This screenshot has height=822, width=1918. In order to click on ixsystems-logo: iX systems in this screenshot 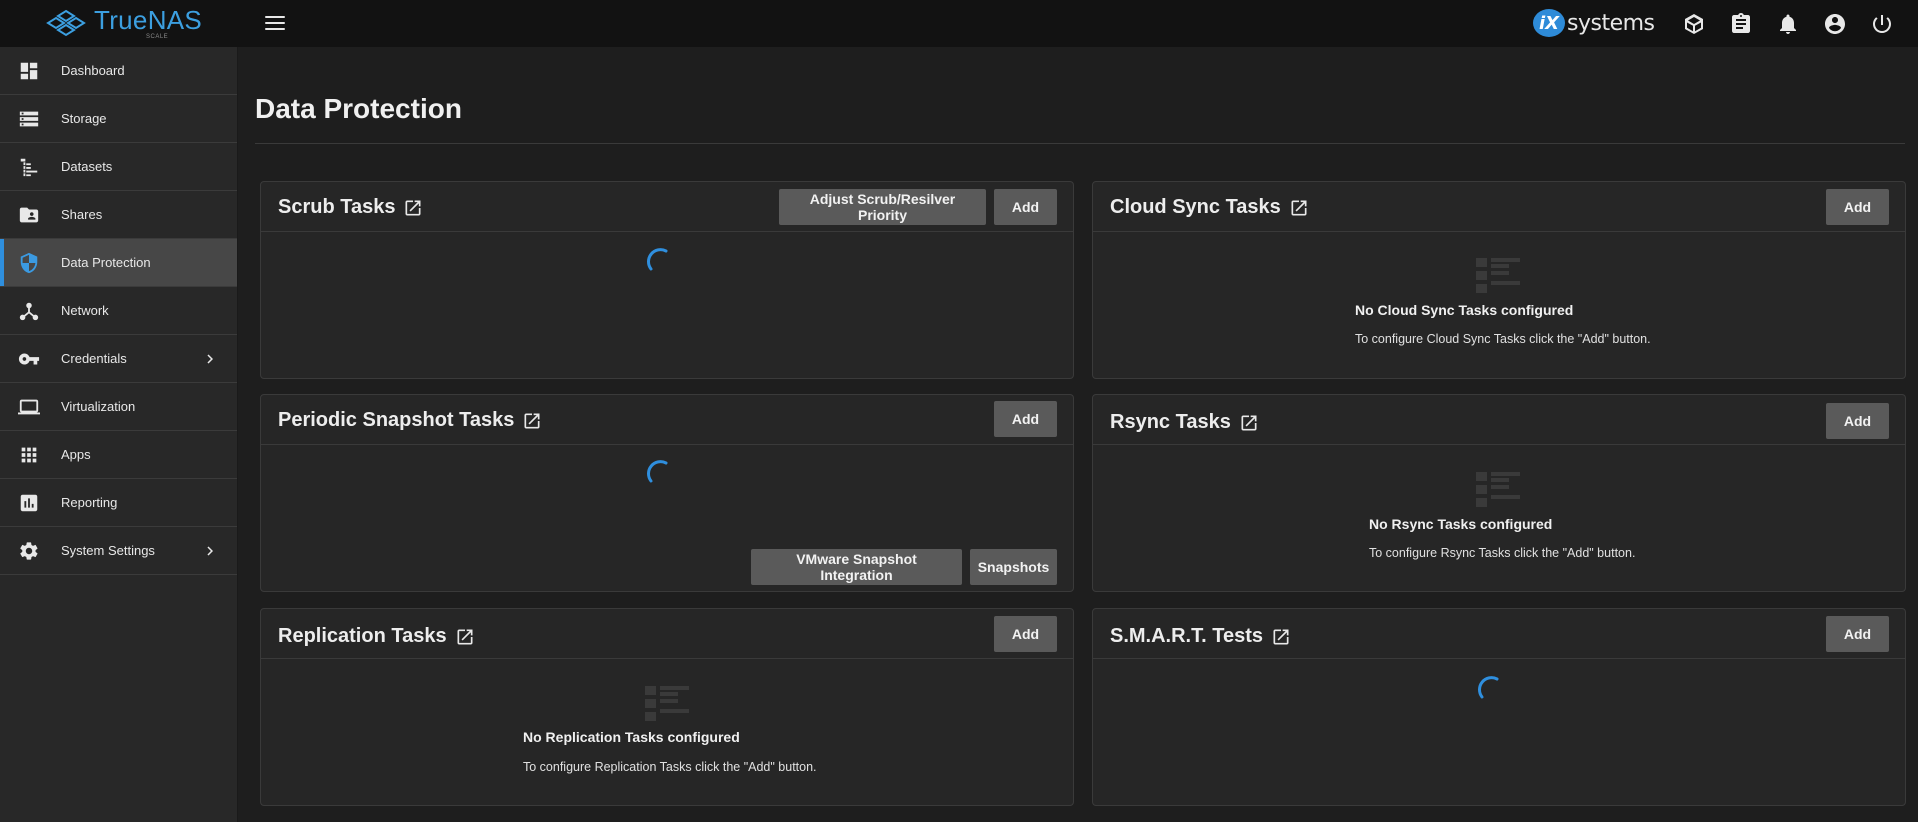, I will do `click(1594, 23)`.